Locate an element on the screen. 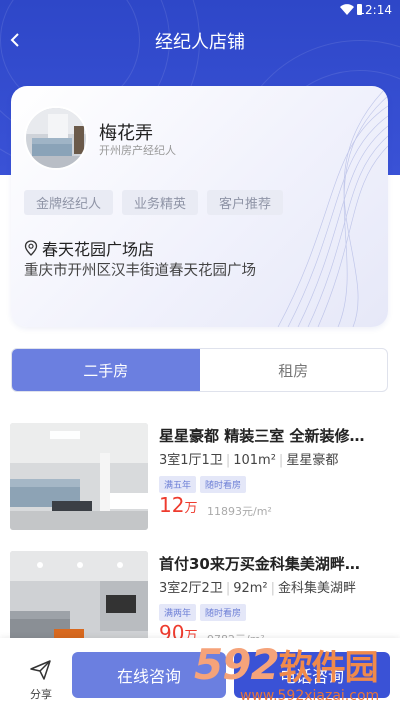 This screenshot has height=711, width=400. wifi-icon is located at coordinates (347, 10).